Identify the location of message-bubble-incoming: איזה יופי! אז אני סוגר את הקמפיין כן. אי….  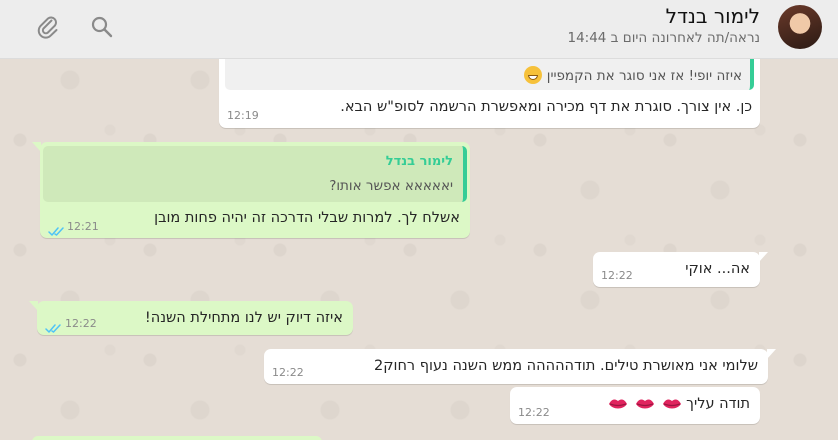
(489, 88).